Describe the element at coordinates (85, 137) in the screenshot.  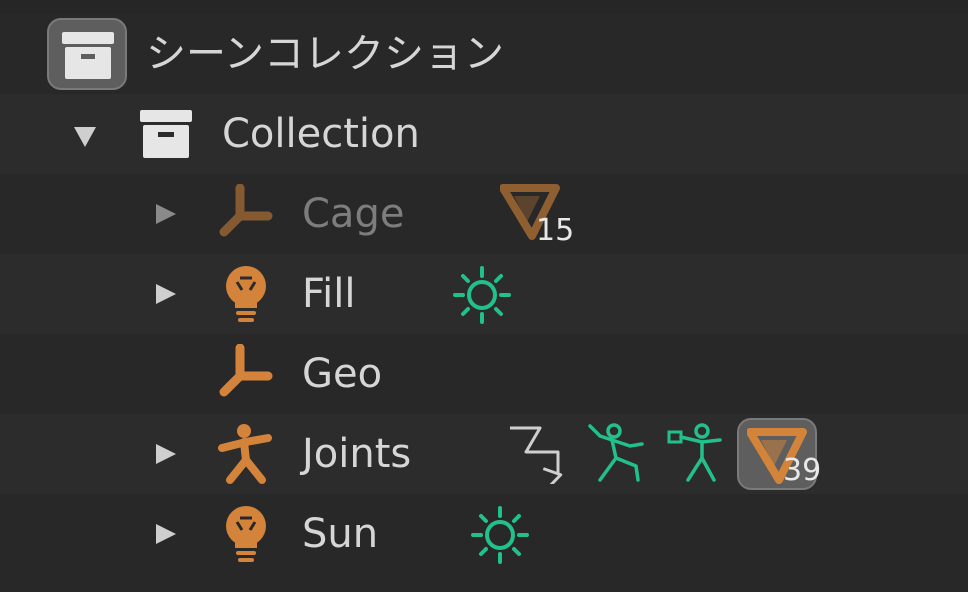
I see `collapse-triangle-icon` at that location.